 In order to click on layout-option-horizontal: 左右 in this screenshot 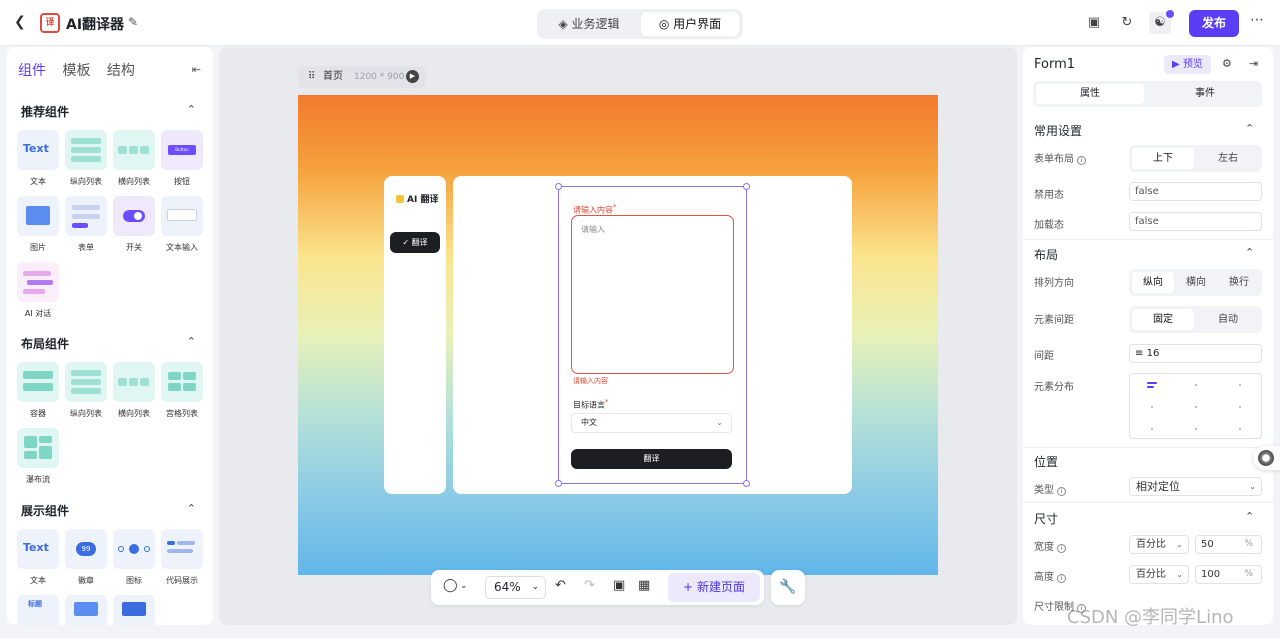, I will do `click(1228, 158)`.